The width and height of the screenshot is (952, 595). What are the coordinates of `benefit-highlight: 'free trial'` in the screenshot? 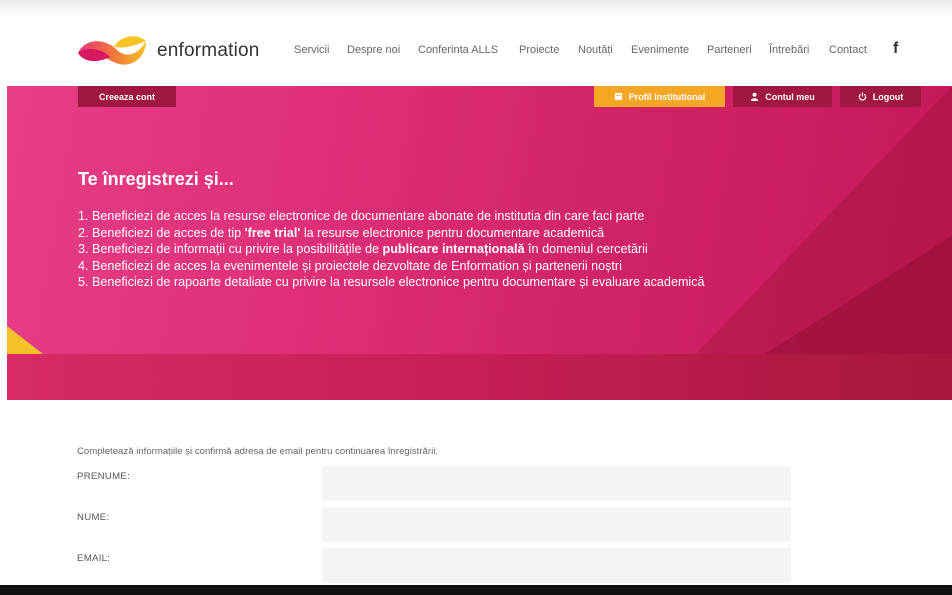 It's located at (272, 232).